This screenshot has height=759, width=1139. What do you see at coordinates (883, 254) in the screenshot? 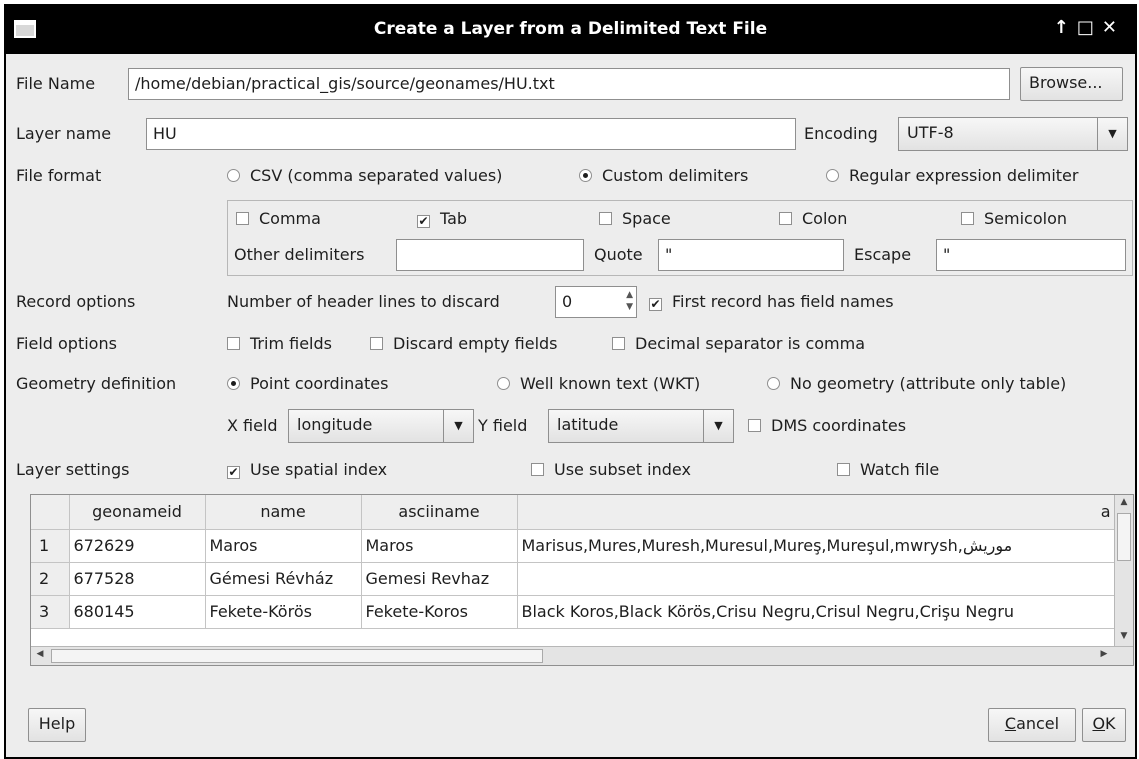
I see `escape-label: Escape` at bounding box center [883, 254].